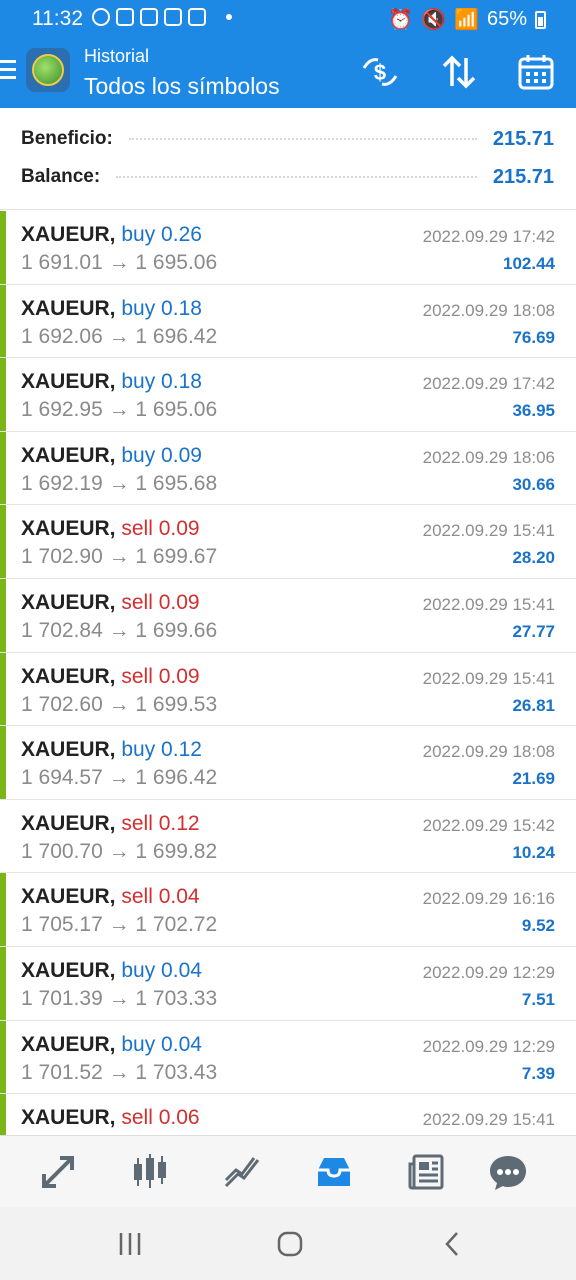  I want to click on calendar-icon, so click(536, 72).